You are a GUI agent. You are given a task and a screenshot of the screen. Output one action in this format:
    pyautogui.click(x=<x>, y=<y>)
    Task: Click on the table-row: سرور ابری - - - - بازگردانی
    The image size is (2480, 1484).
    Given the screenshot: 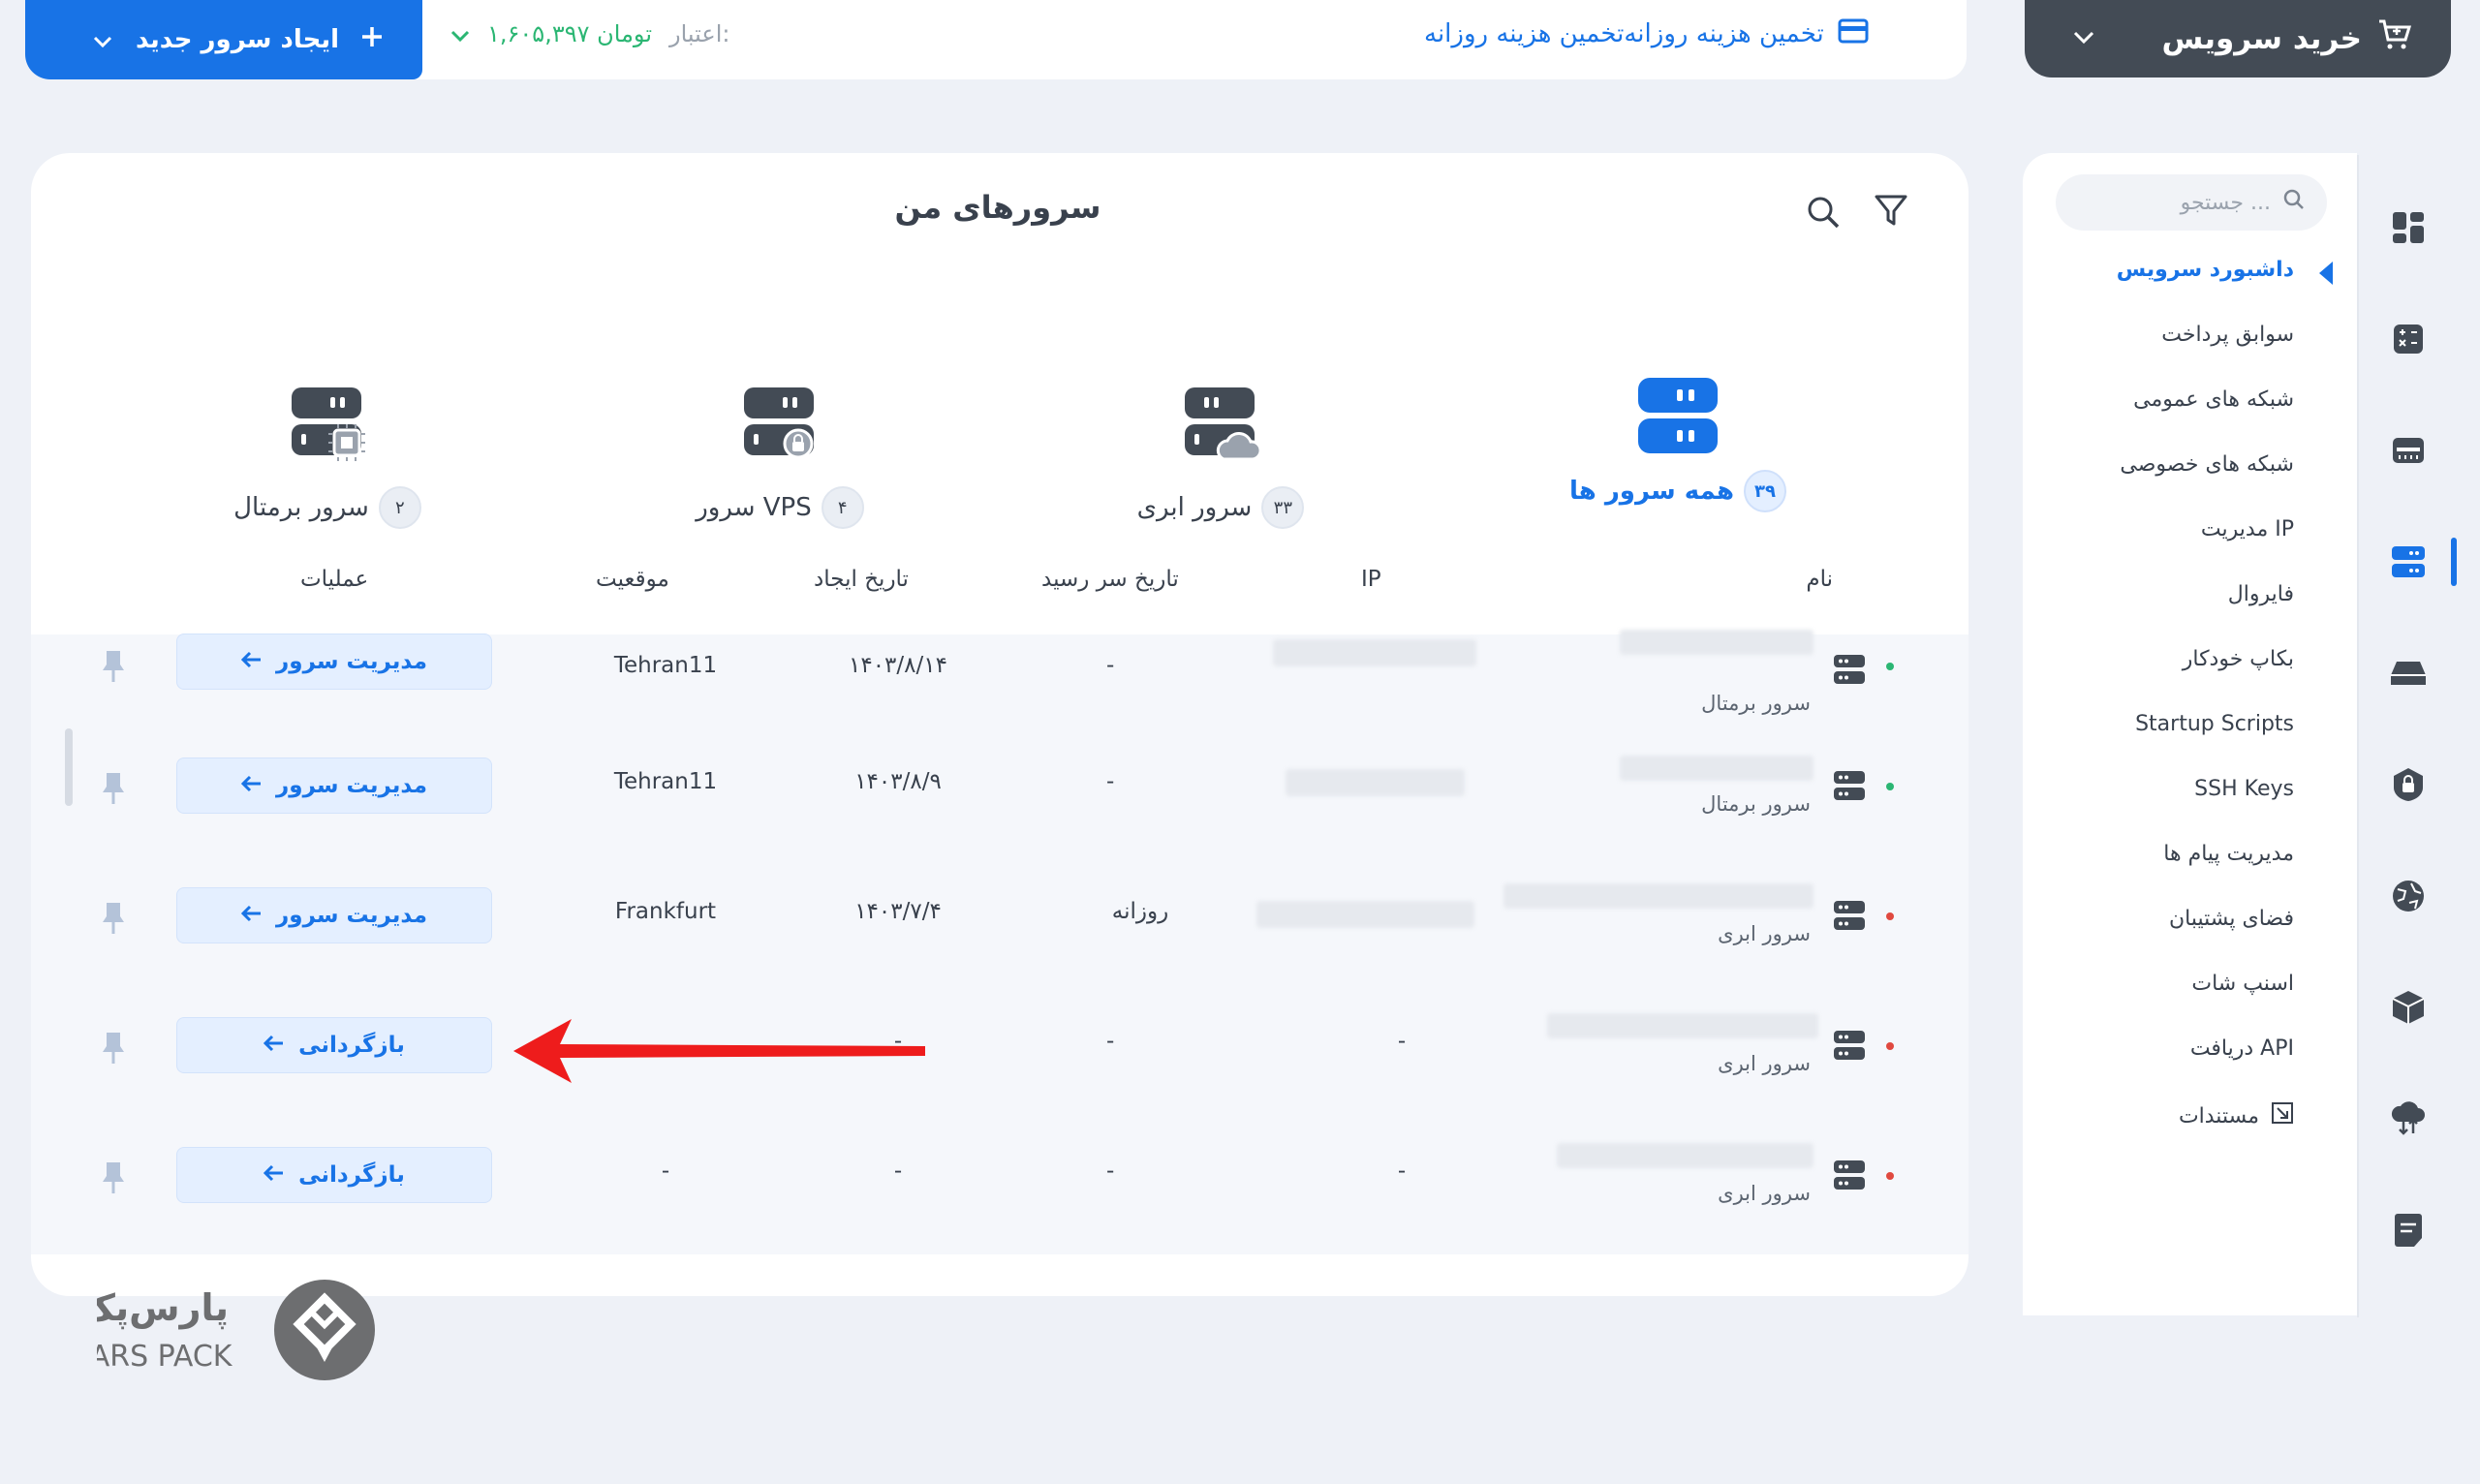 What is the action you would take?
    pyautogui.click(x=999, y=1204)
    